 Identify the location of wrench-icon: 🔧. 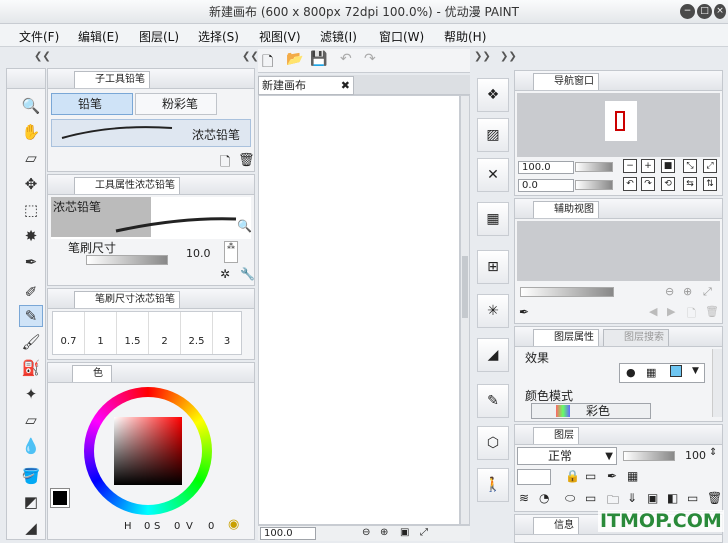
(247, 274).